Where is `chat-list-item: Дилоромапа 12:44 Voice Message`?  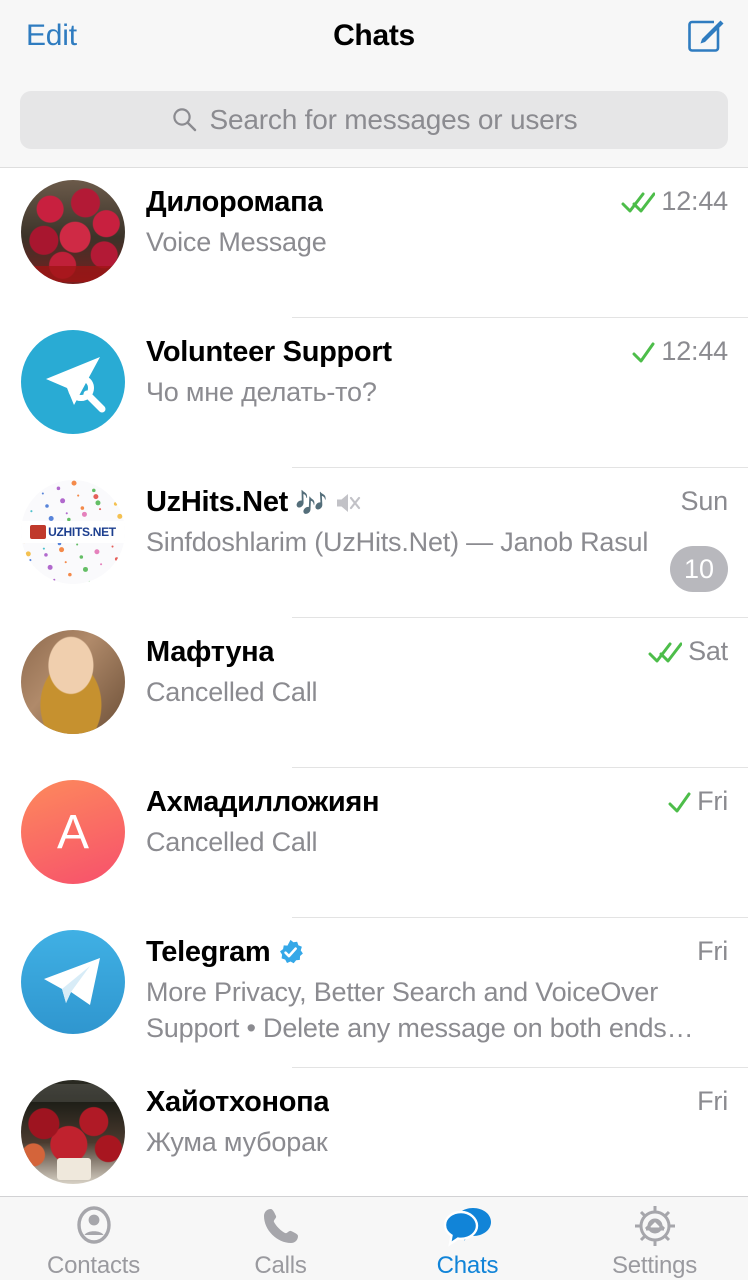
chat-list-item: Дилоромапа 12:44 Voice Message is located at coordinates (374, 243).